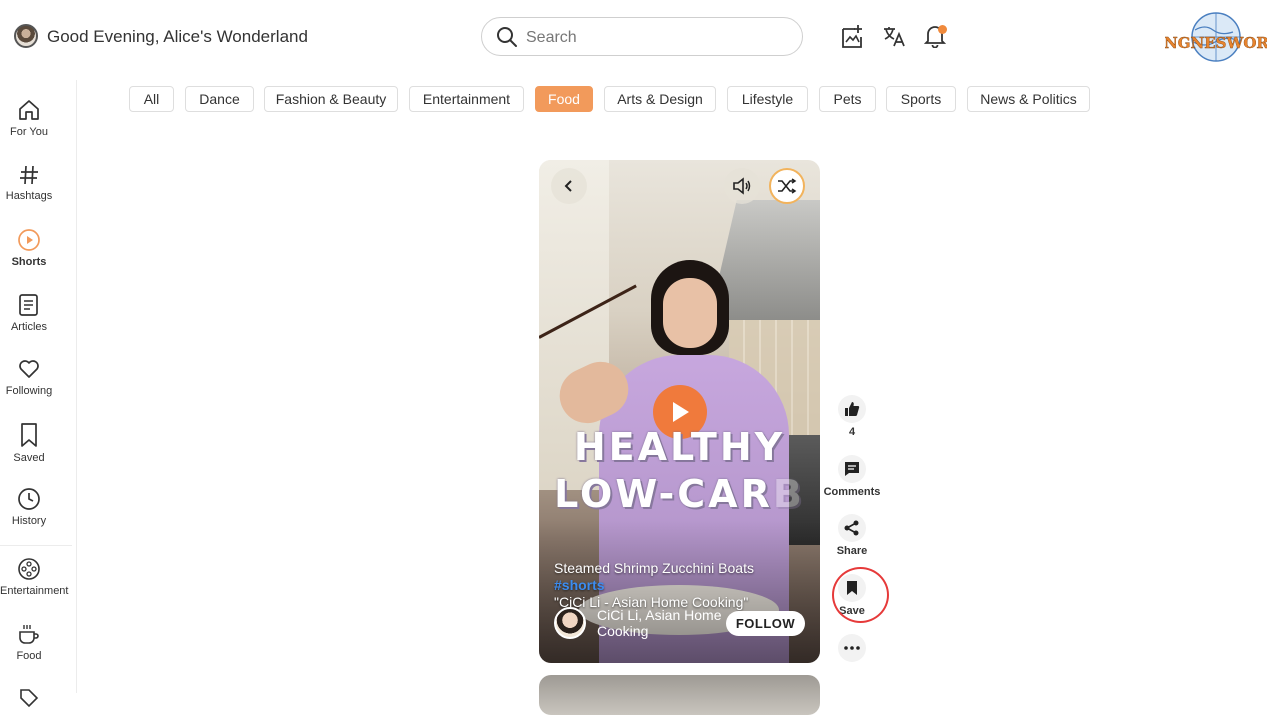 Image resolution: width=1280 pixels, height=715 pixels. I want to click on film-reel-icon, so click(29, 569).